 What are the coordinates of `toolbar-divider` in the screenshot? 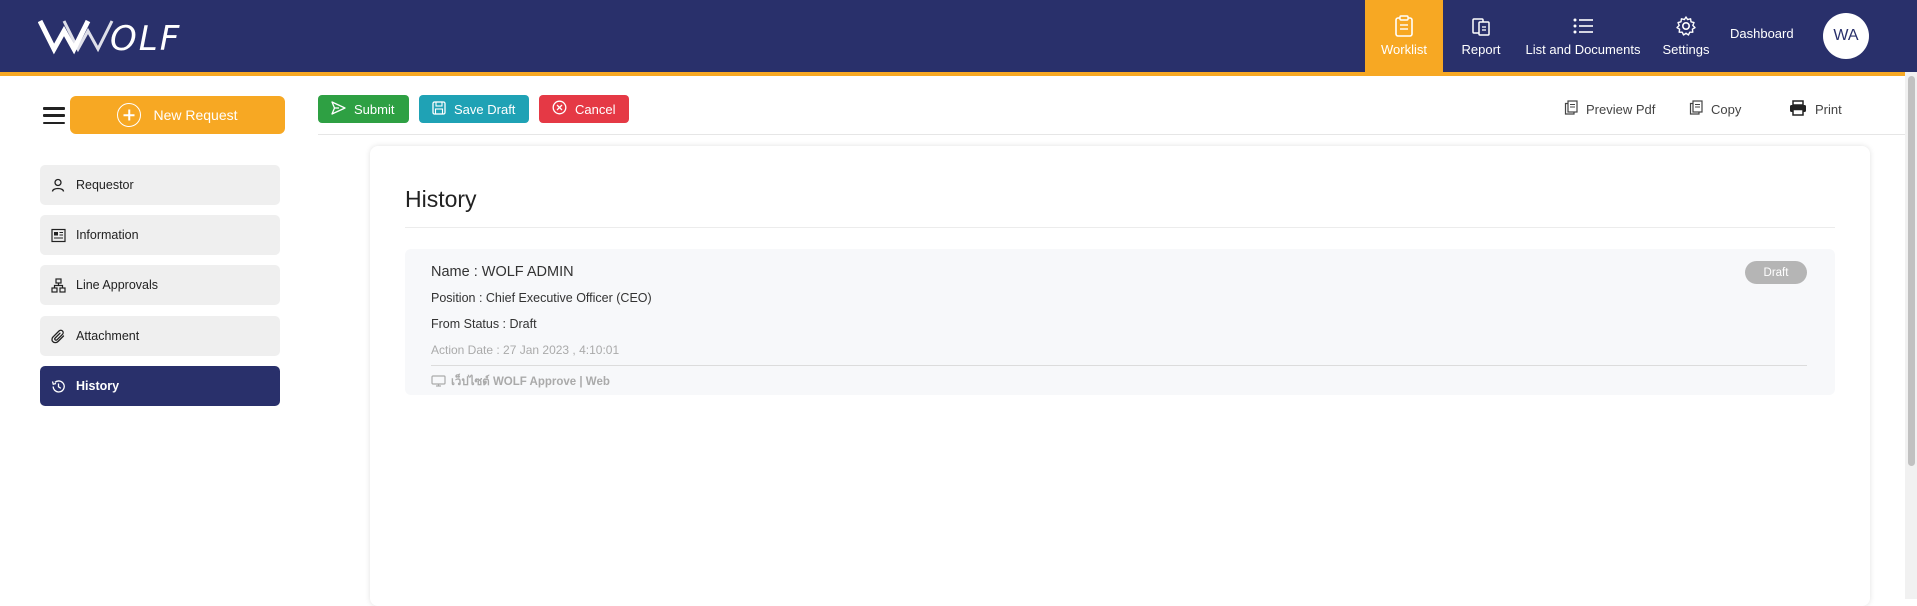 It's located at (1111, 134).